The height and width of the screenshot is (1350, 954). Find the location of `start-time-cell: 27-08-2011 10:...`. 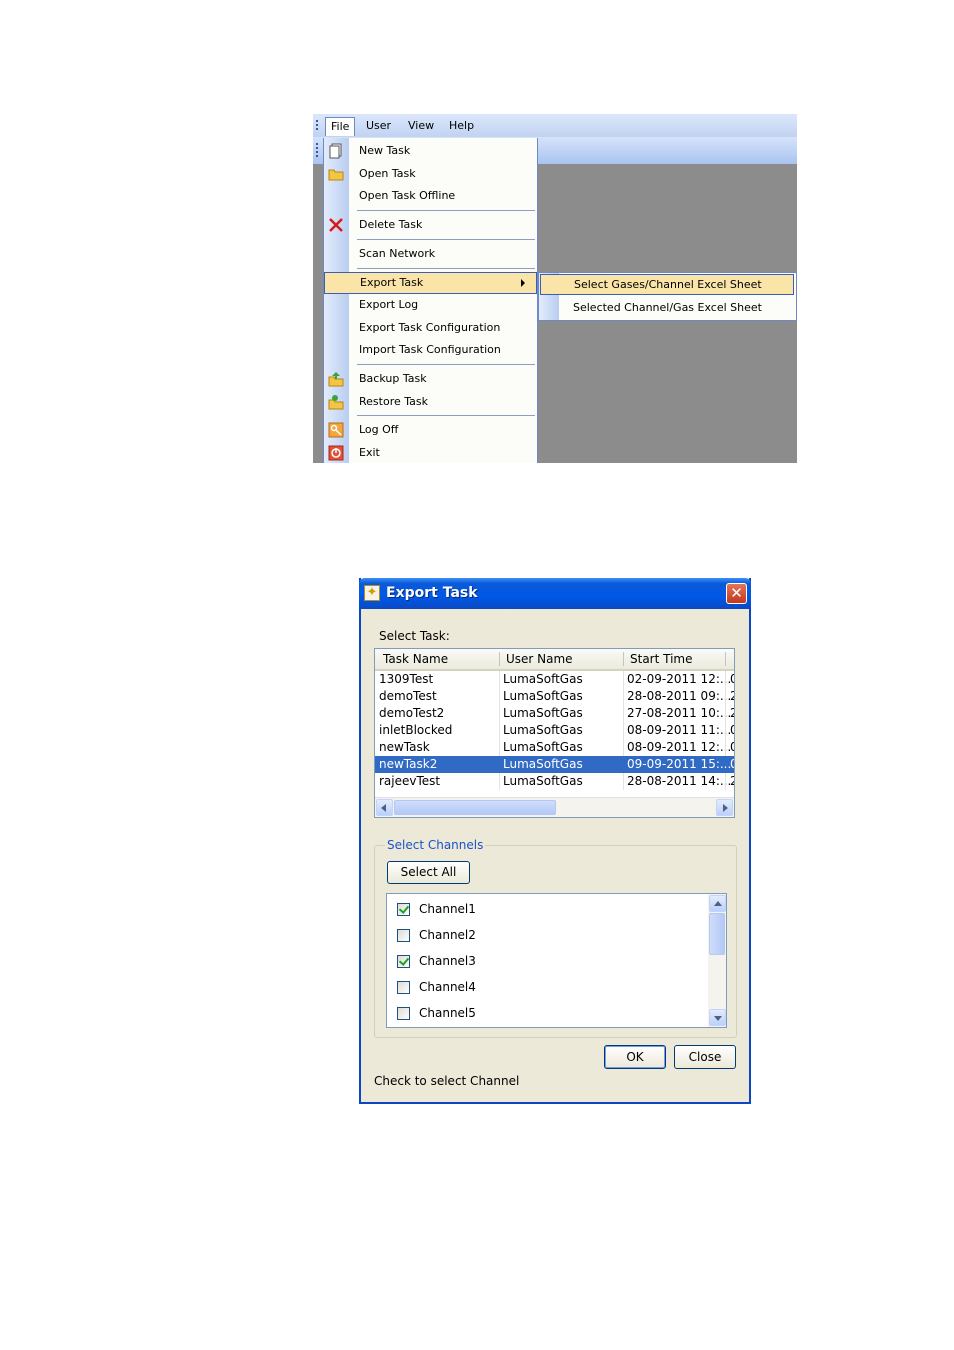

start-time-cell: 27-08-2011 10:... is located at coordinates (679, 713).